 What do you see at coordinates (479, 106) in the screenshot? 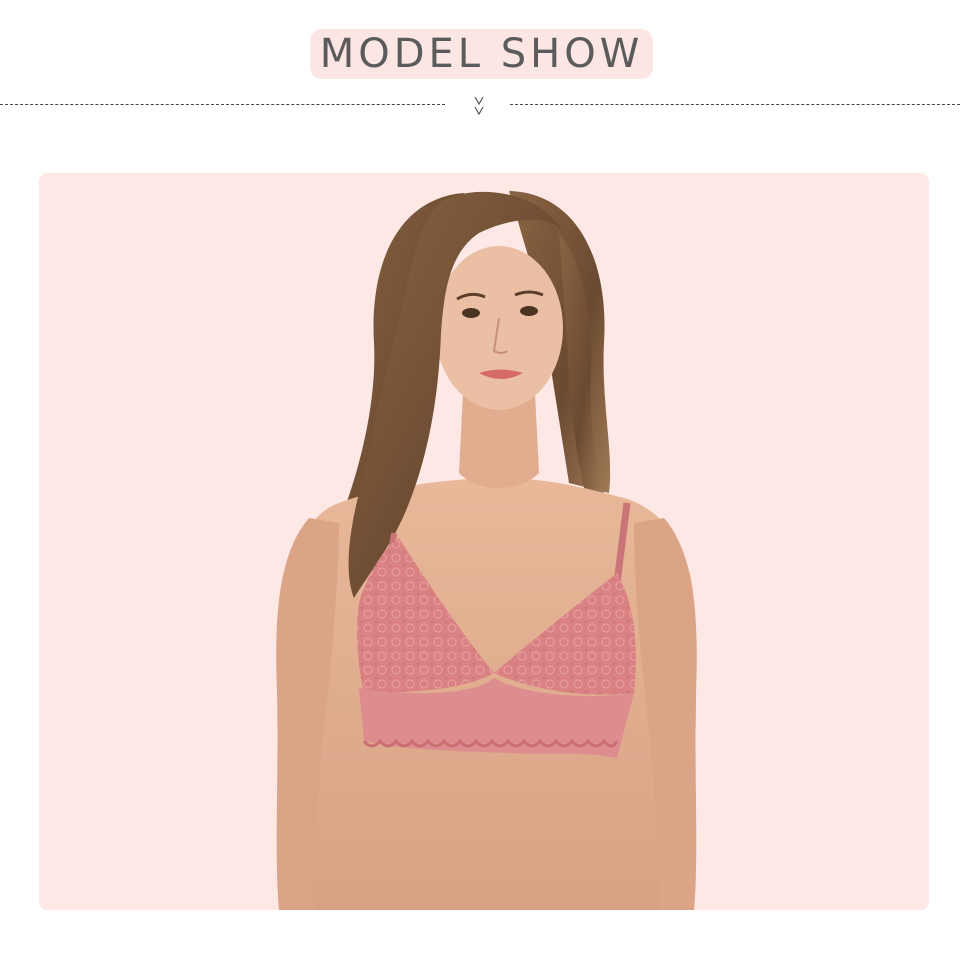
I see `double-chevron-down-icon` at bounding box center [479, 106].